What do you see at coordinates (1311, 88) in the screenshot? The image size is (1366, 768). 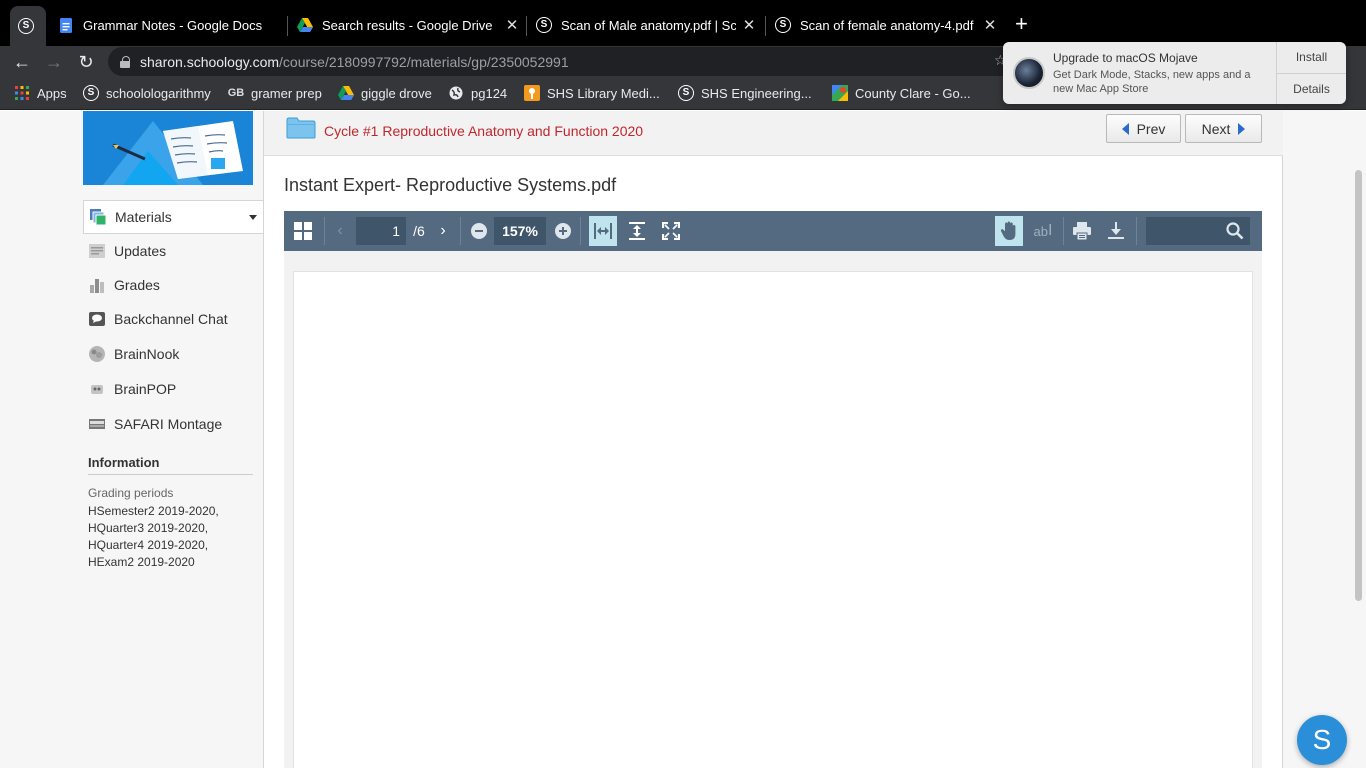 I see `details-button: Details` at bounding box center [1311, 88].